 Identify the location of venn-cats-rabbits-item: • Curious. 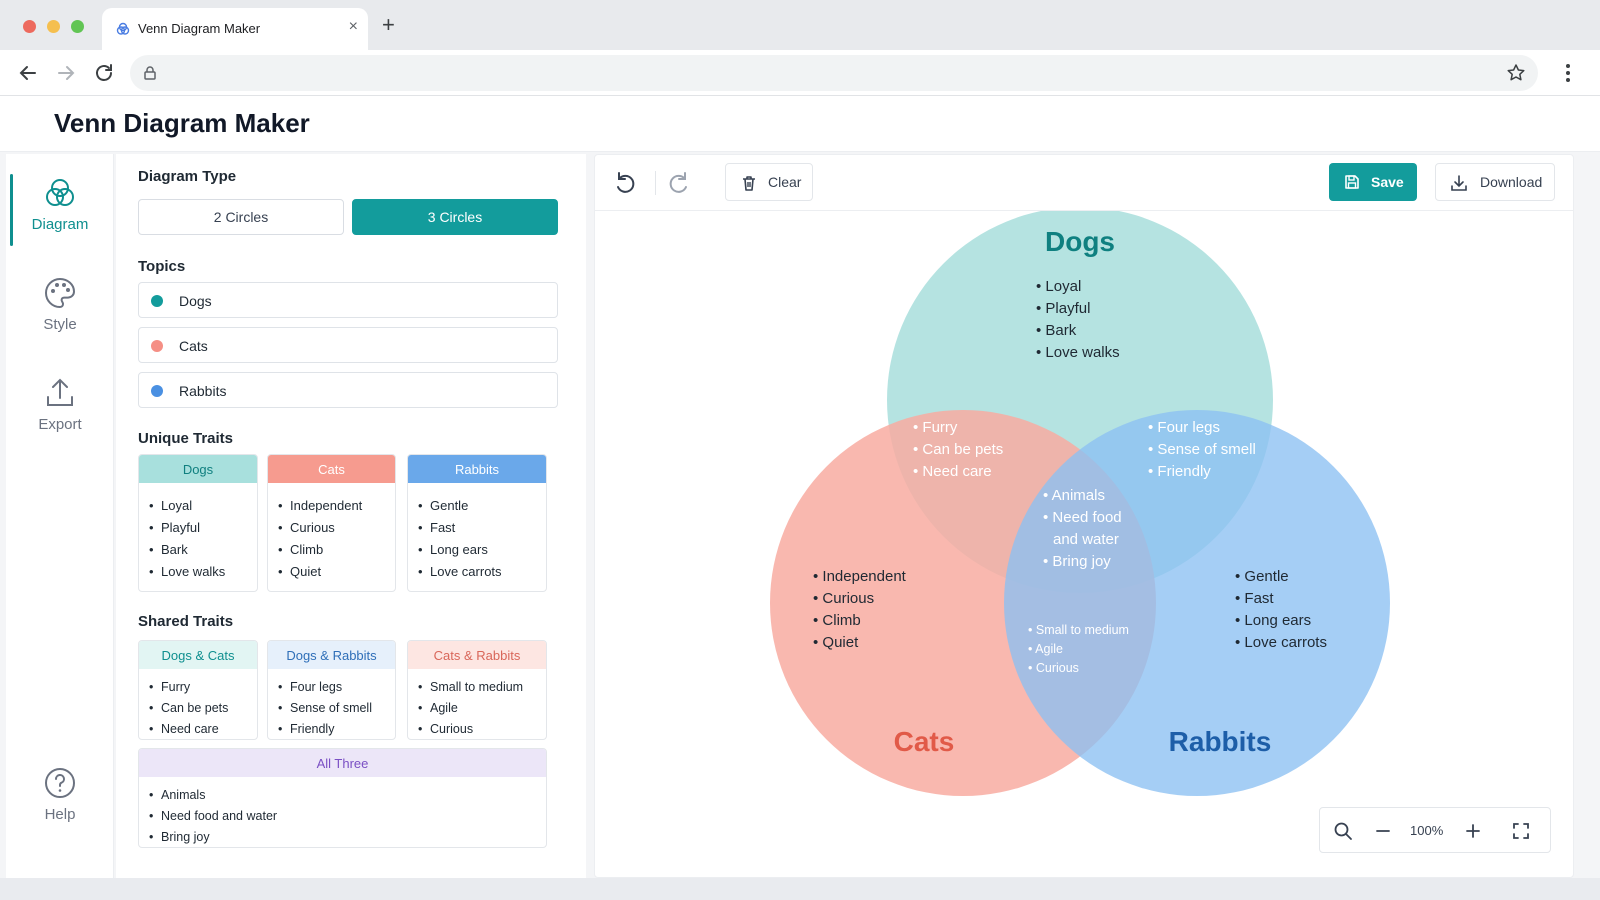
(1053, 668).